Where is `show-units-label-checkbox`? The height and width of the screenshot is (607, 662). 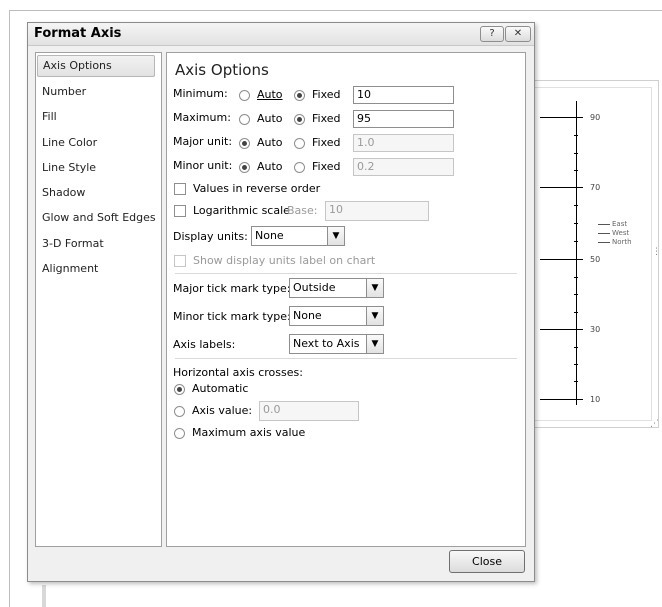 show-units-label-checkbox is located at coordinates (180, 261).